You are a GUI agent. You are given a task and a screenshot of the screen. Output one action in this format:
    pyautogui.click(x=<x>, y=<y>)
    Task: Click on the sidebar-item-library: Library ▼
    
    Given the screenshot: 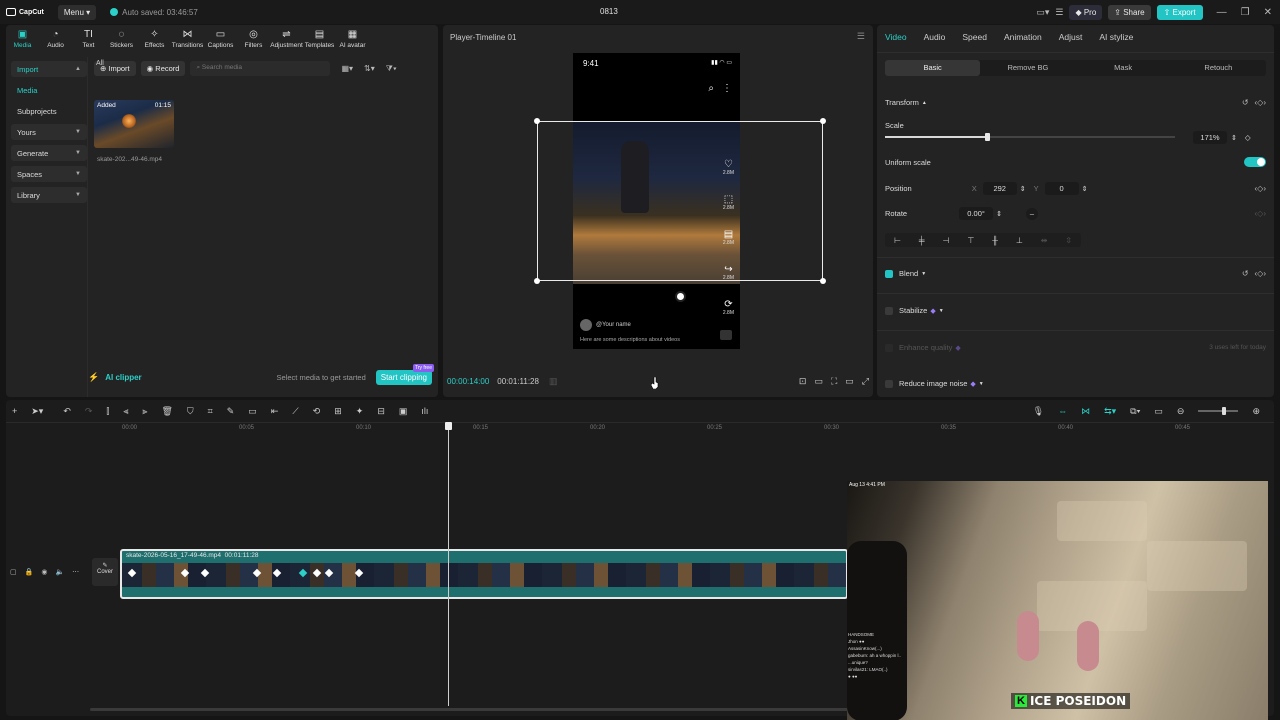 What is the action you would take?
    pyautogui.click(x=49, y=195)
    